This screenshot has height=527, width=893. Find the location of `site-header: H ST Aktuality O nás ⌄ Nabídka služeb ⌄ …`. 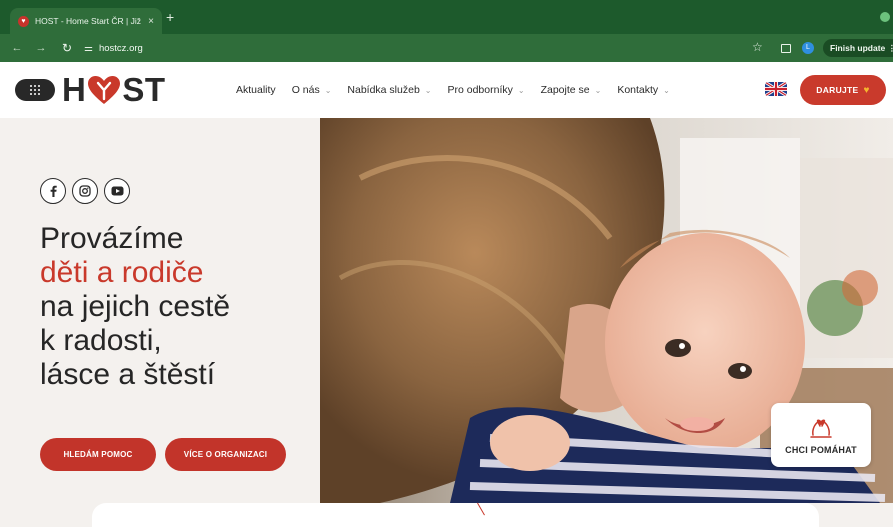

site-header: H ST Aktuality O nás ⌄ Nabídka služeb ⌄ … is located at coordinates (446, 90).